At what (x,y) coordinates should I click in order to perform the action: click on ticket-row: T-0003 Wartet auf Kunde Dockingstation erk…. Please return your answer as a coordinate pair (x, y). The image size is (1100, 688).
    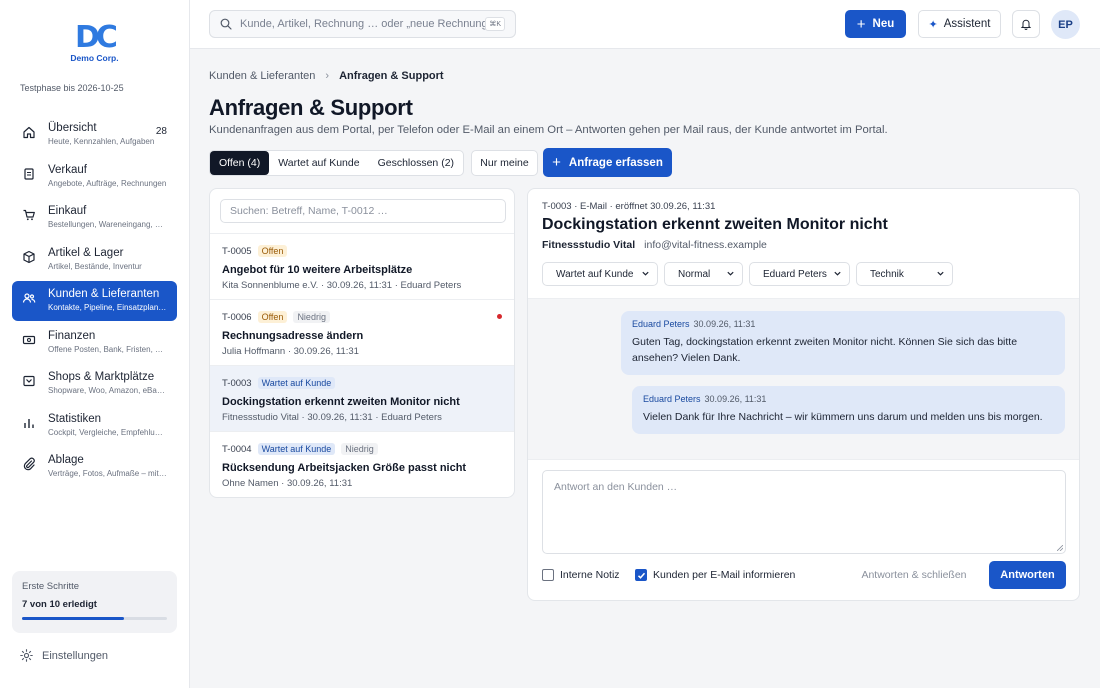
    Looking at the image, I should click on (362, 398).